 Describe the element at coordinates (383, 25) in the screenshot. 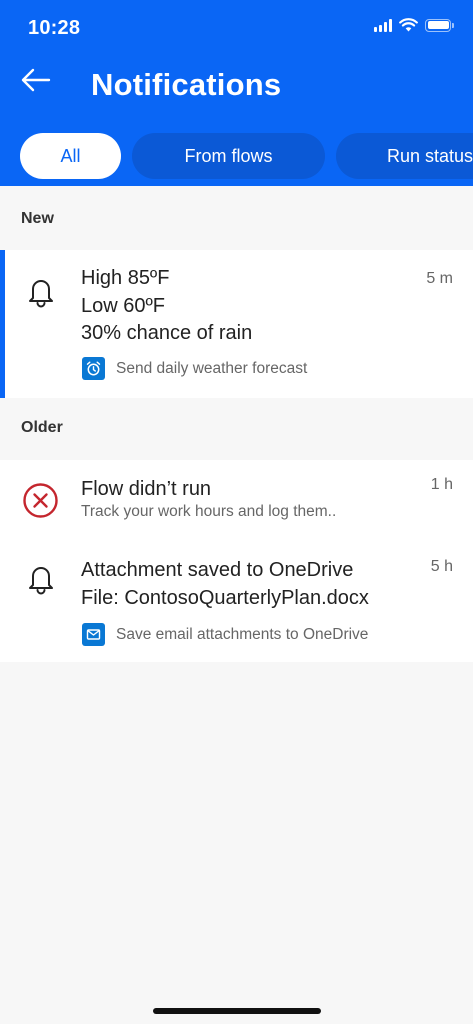

I see `cellular-signal-icon` at that location.